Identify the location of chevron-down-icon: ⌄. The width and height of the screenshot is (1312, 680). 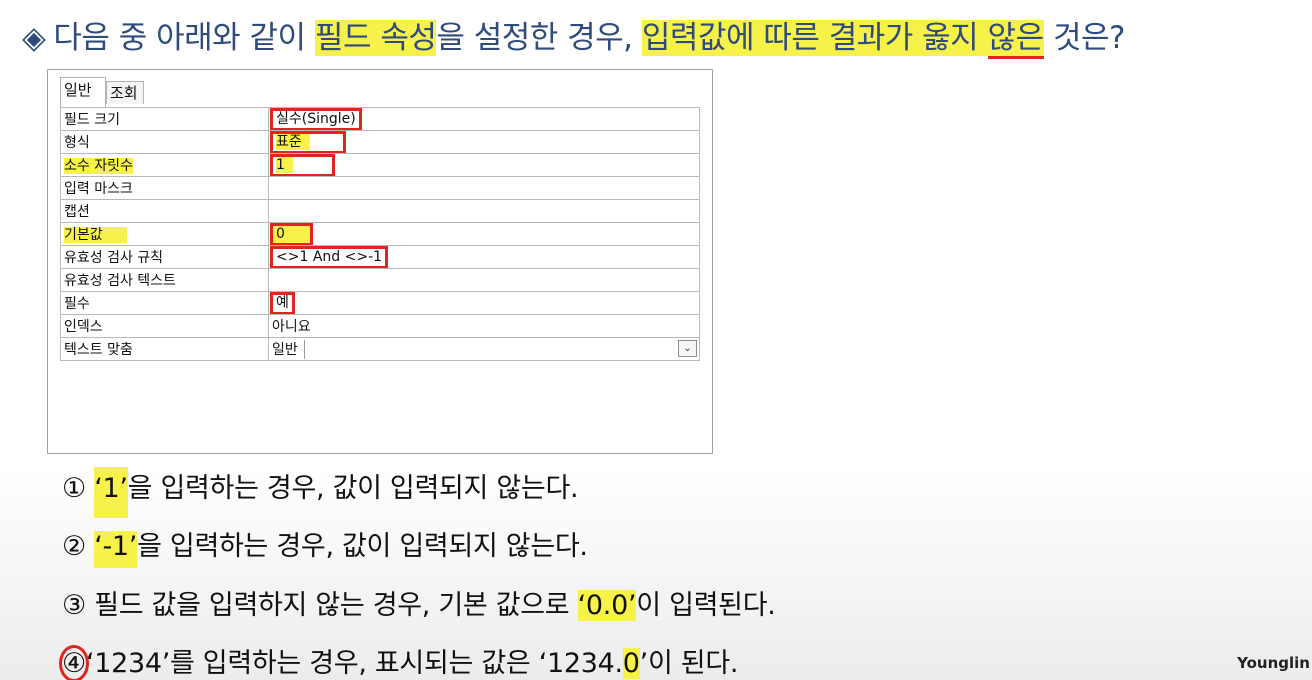
(687, 348).